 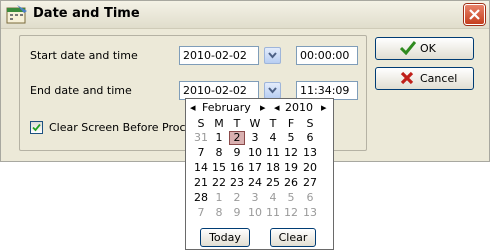 What do you see at coordinates (255, 183) in the screenshot?
I see `calendar-day: 24` at bounding box center [255, 183].